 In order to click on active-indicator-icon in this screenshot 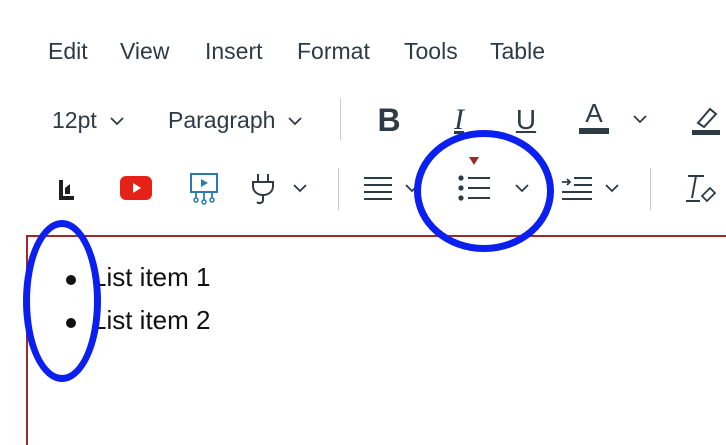, I will do `click(474, 161)`.